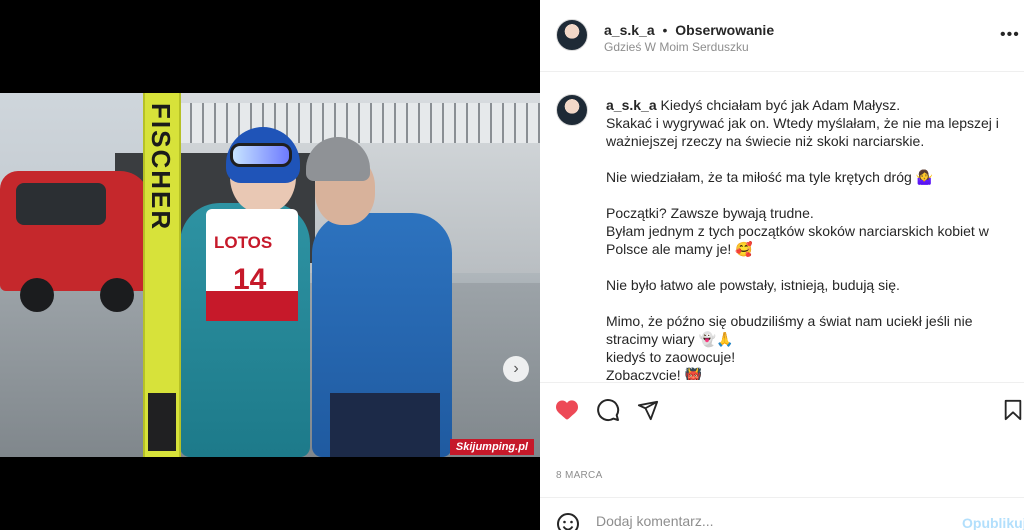  I want to click on comment-button, so click(608, 410).